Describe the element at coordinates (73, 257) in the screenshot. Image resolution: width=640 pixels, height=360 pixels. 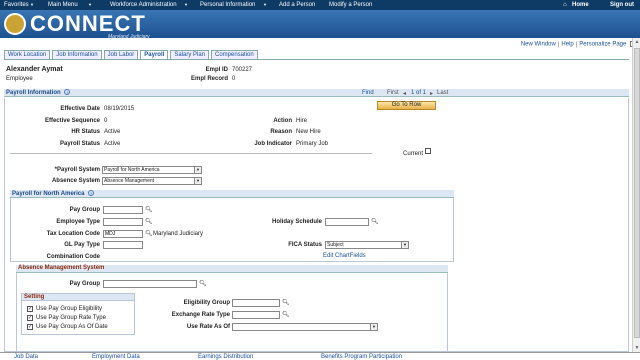
I see `combination-code-label: Combination Code` at that location.